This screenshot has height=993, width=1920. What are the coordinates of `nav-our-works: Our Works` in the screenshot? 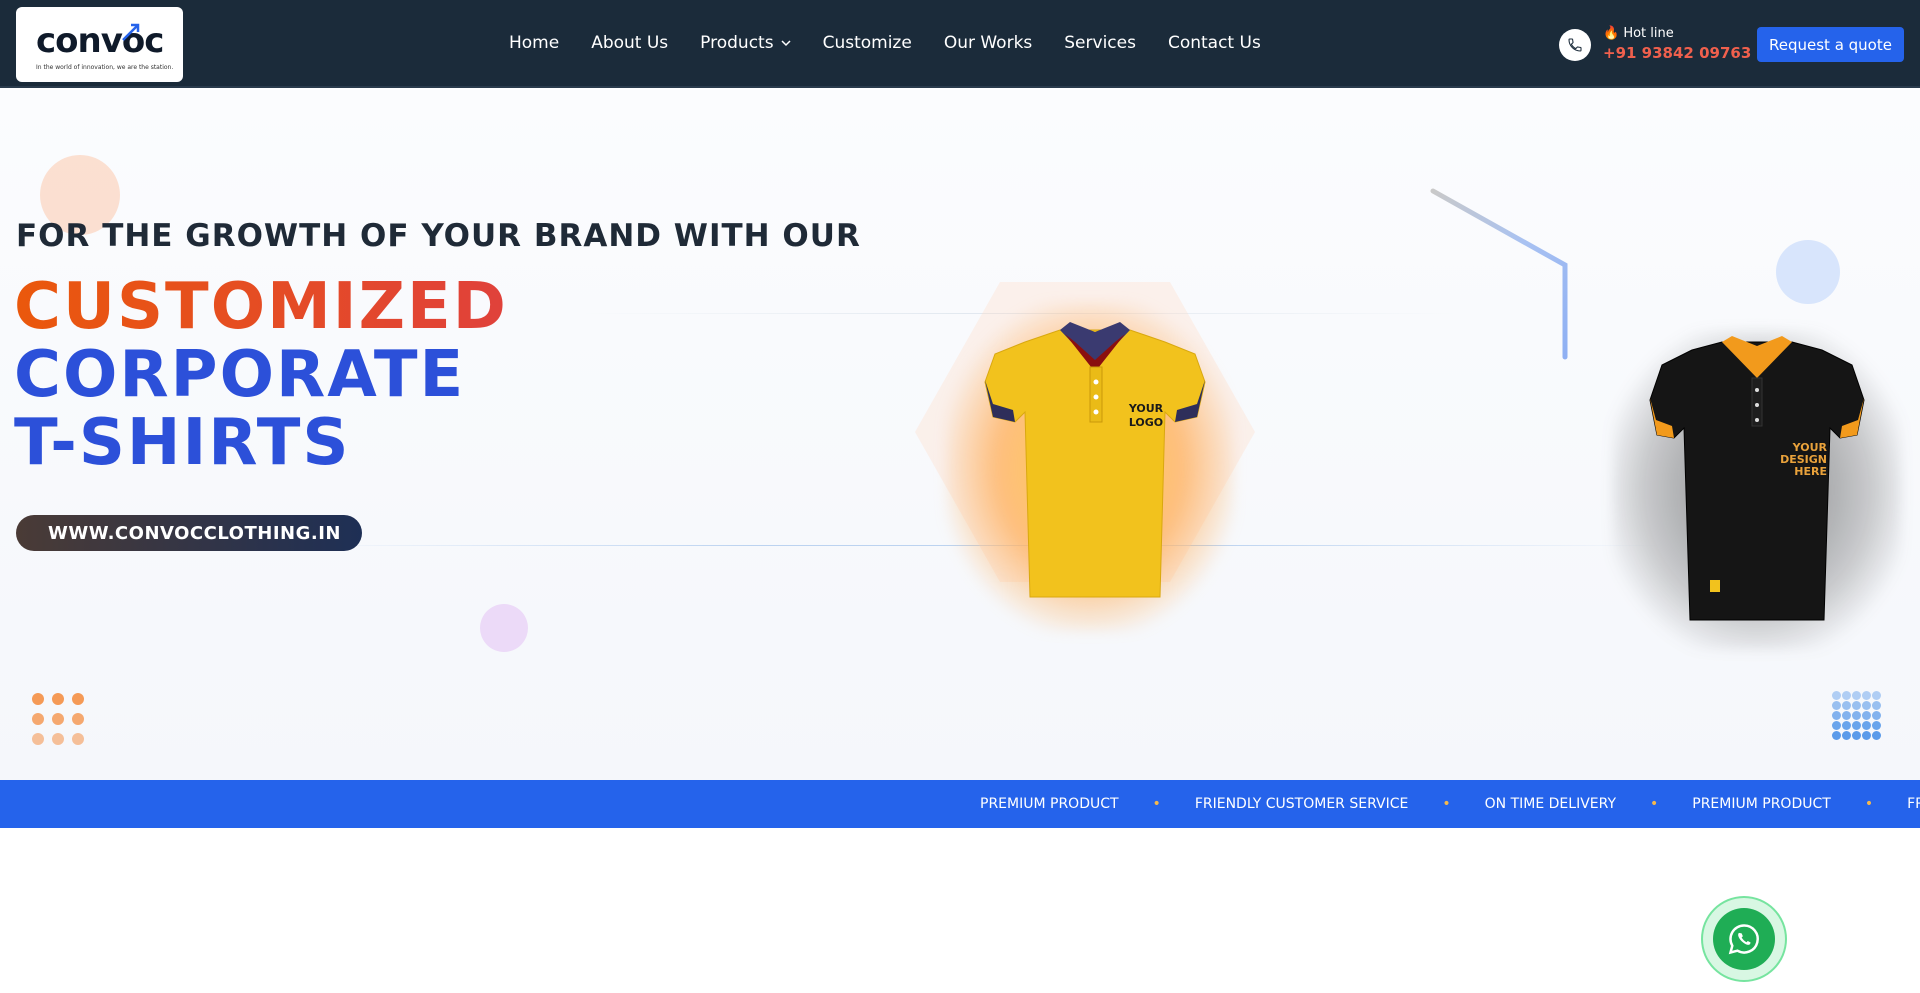 It's located at (988, 43).